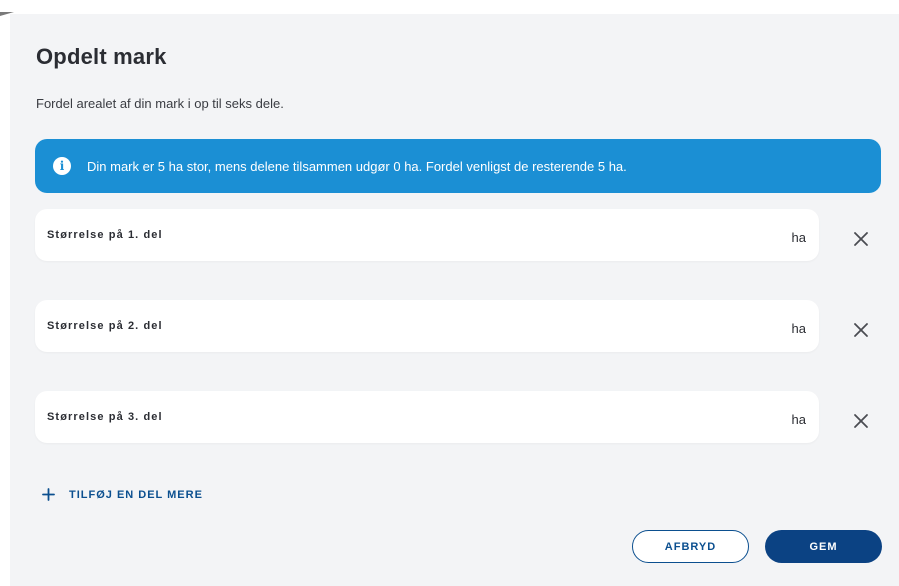  Describe the element at coordinates (798, 419) in the screenshot. I see `part-unit-label-3: ha` at that location.